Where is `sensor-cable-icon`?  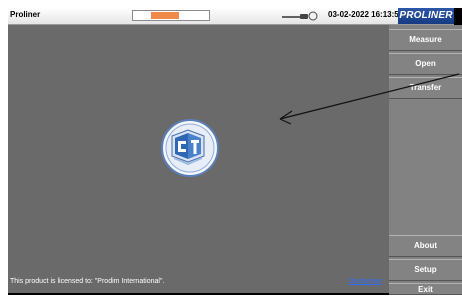 sensor-cable-icon is located at coordinates (300, 16).